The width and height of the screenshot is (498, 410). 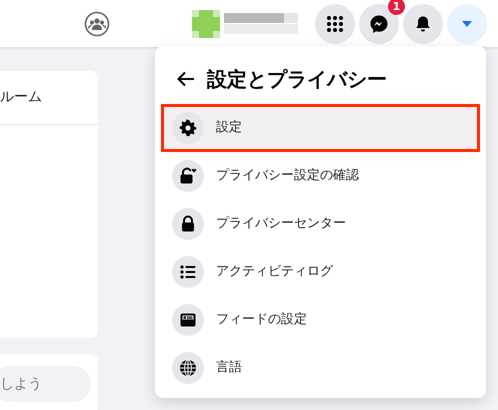 What do you see at coordinates (45, 384) in the screenshot?
I see `composer-field: しよう` at bounding box center [45, 384].